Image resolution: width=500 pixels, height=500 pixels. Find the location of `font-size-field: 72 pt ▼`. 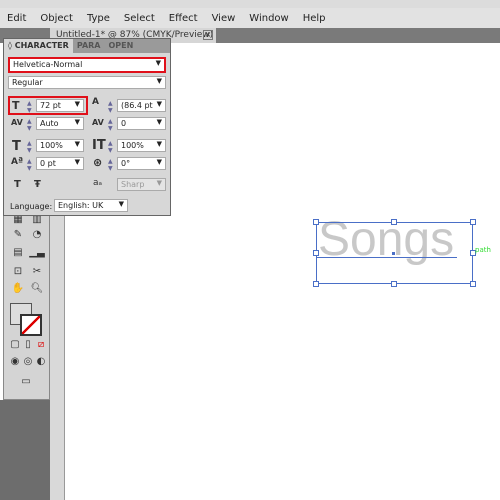

font-size-field: 72 pt ▼ is located at coordinates (60, 105).